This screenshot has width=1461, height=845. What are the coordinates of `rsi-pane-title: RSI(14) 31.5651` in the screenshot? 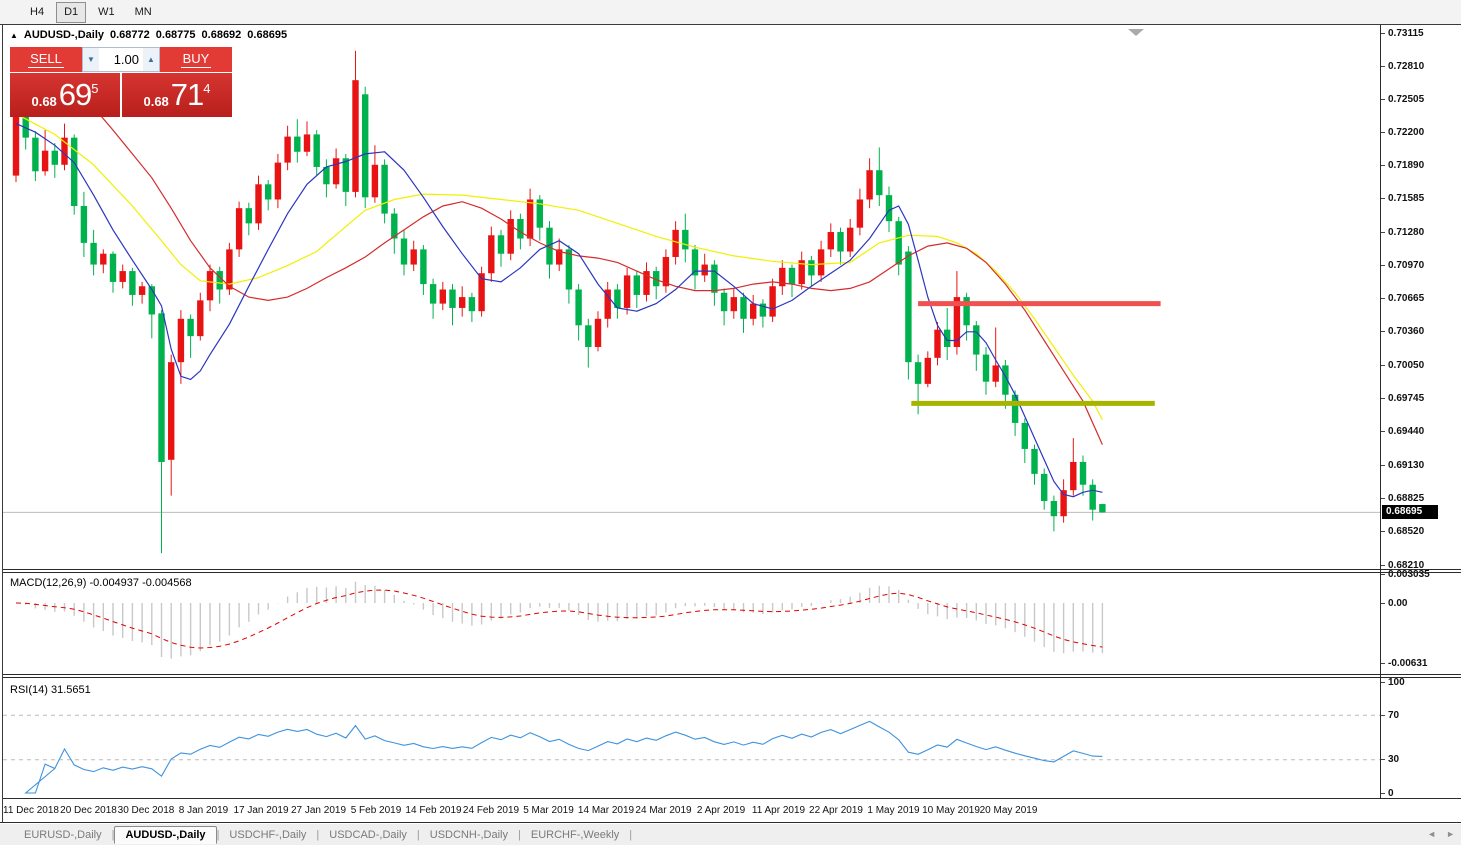 It's located at (50, 690).